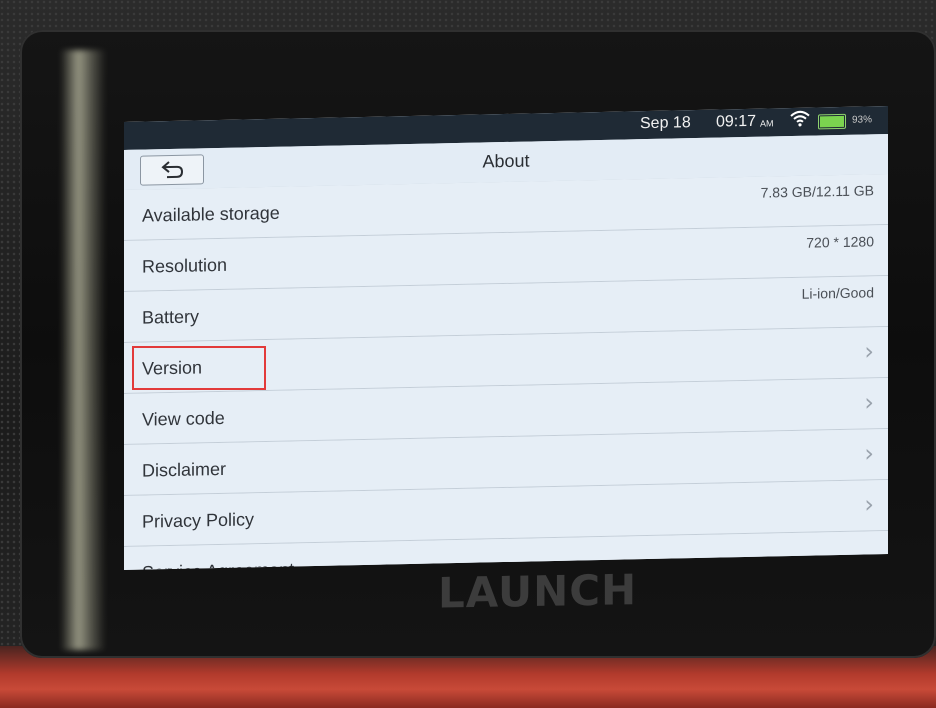  What do you see at coordinates (736, 121) in the screenshot?
I see `status-time: 09:17` at bounding box center [736, 121].